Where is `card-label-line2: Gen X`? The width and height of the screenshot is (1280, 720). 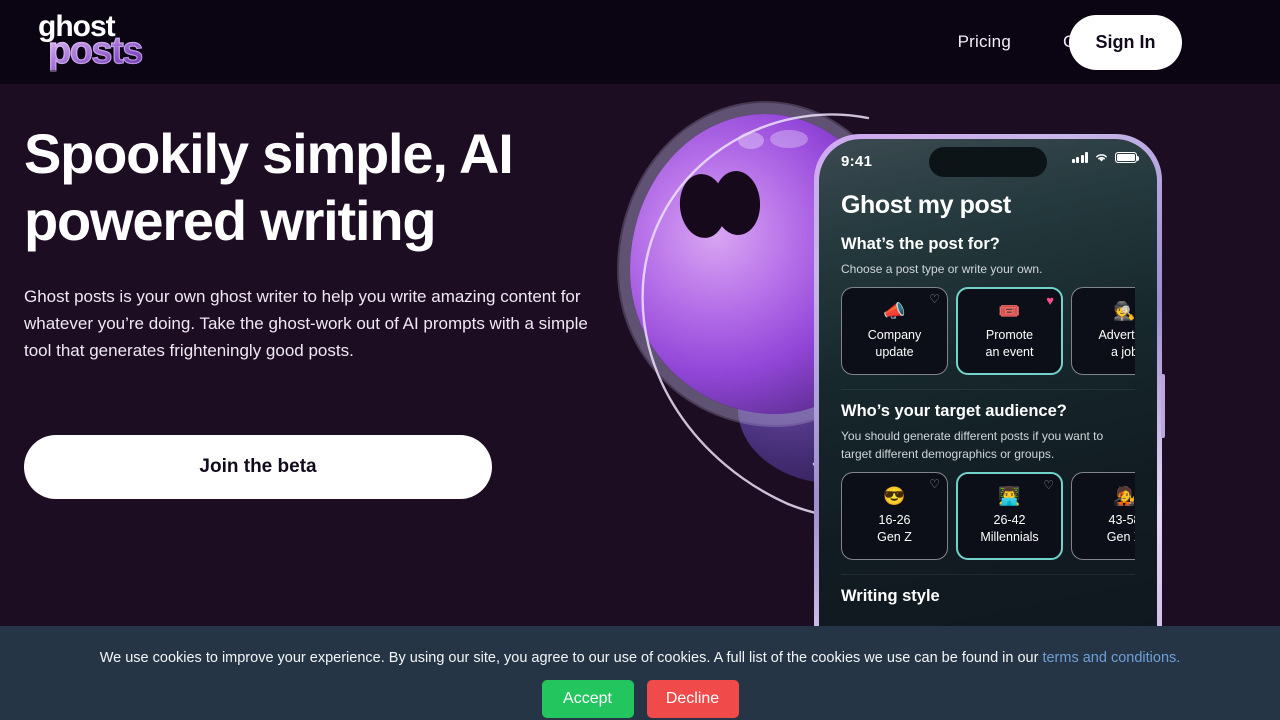 card-label-line2: Gen X is located at coordinates (1120, 536).